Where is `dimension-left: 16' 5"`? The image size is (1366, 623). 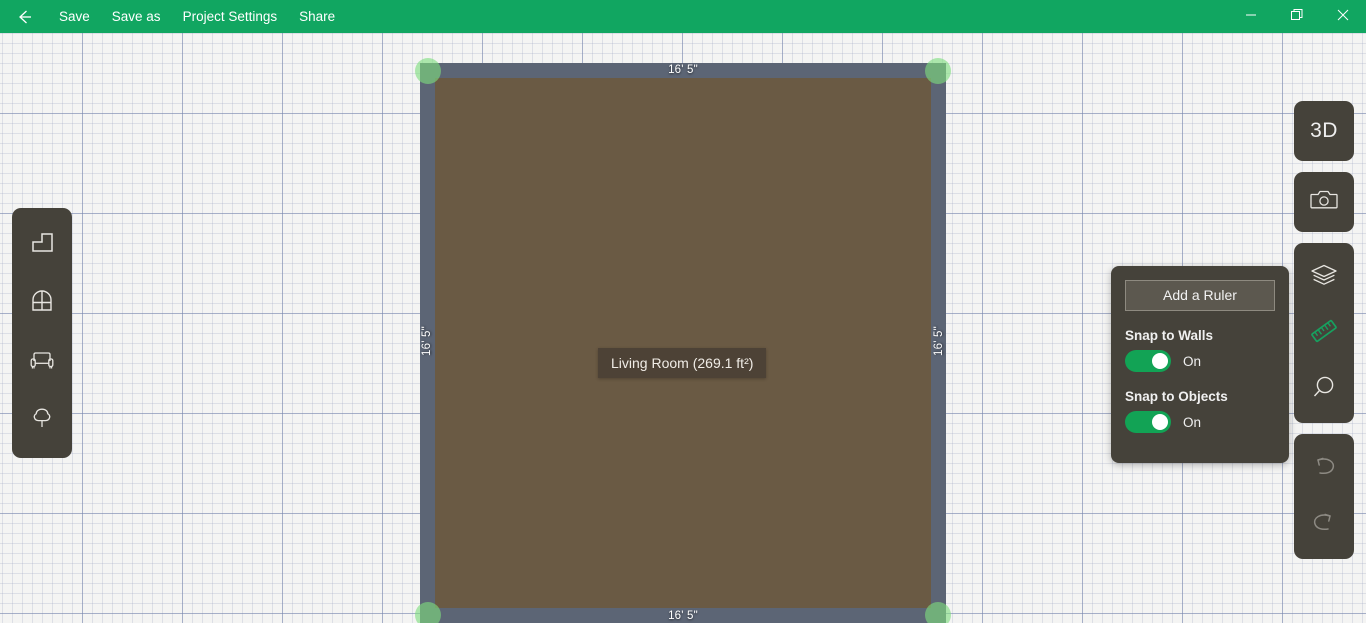 dimension-left: 16' 5" is located at coordinates (427, 341).